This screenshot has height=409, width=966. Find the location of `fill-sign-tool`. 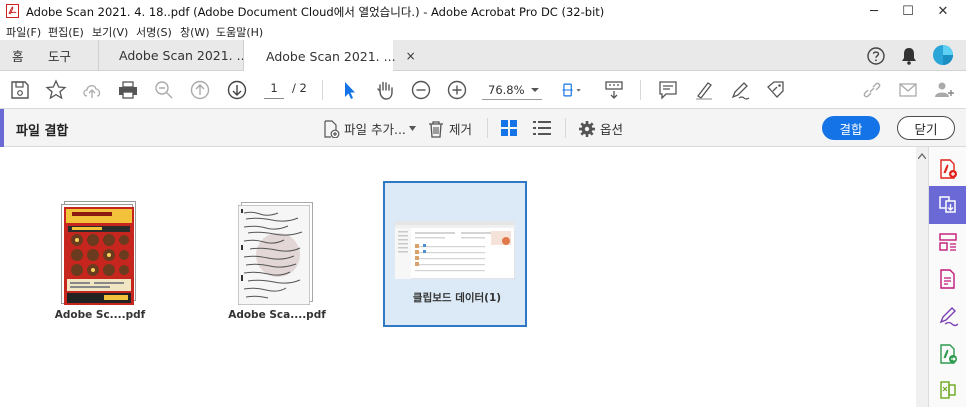

fill-sign-tool is located at coordinates (947, 316).